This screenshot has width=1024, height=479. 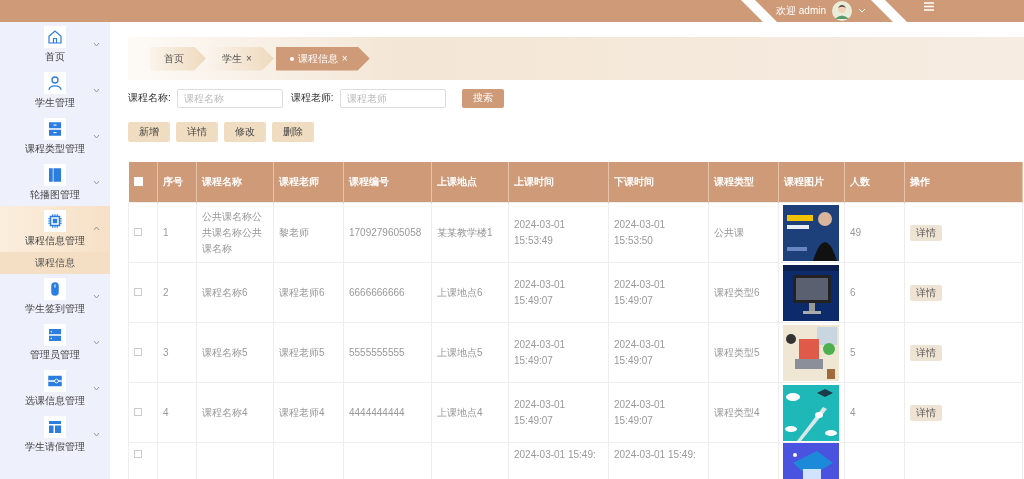 What do you see at coordinates (634, 181) in the screenshot?
I see `column-header: 下课时间` at bounding box center [634, 181].